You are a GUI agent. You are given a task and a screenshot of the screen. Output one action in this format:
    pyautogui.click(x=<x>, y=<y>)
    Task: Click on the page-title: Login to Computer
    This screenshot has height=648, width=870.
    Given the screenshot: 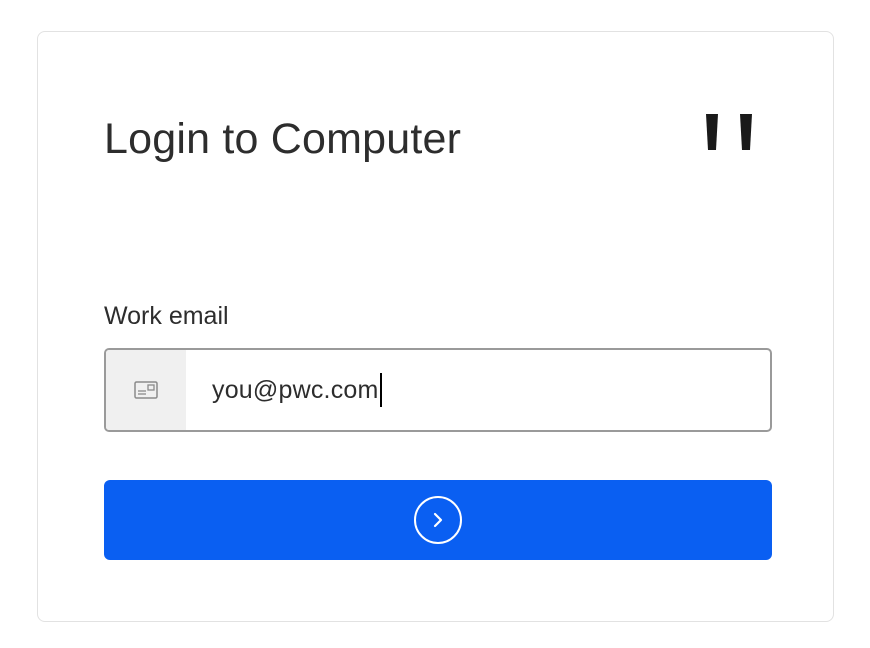 What is the action you would take?
    pyautogui.click(x=283, y=139)
    